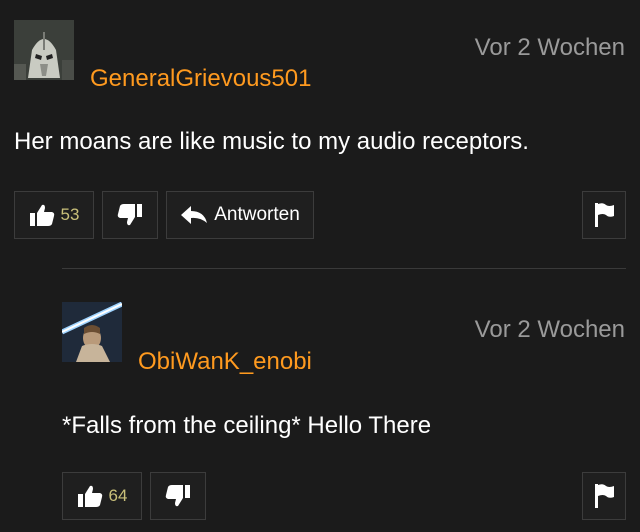  Describe the element at coordinates (70, 214) in the screenshot. I see `like-count: 53` at that location.